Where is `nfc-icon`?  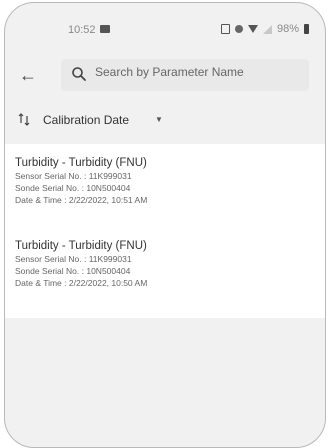 nfc-icon is located at coordinates (225, 29).